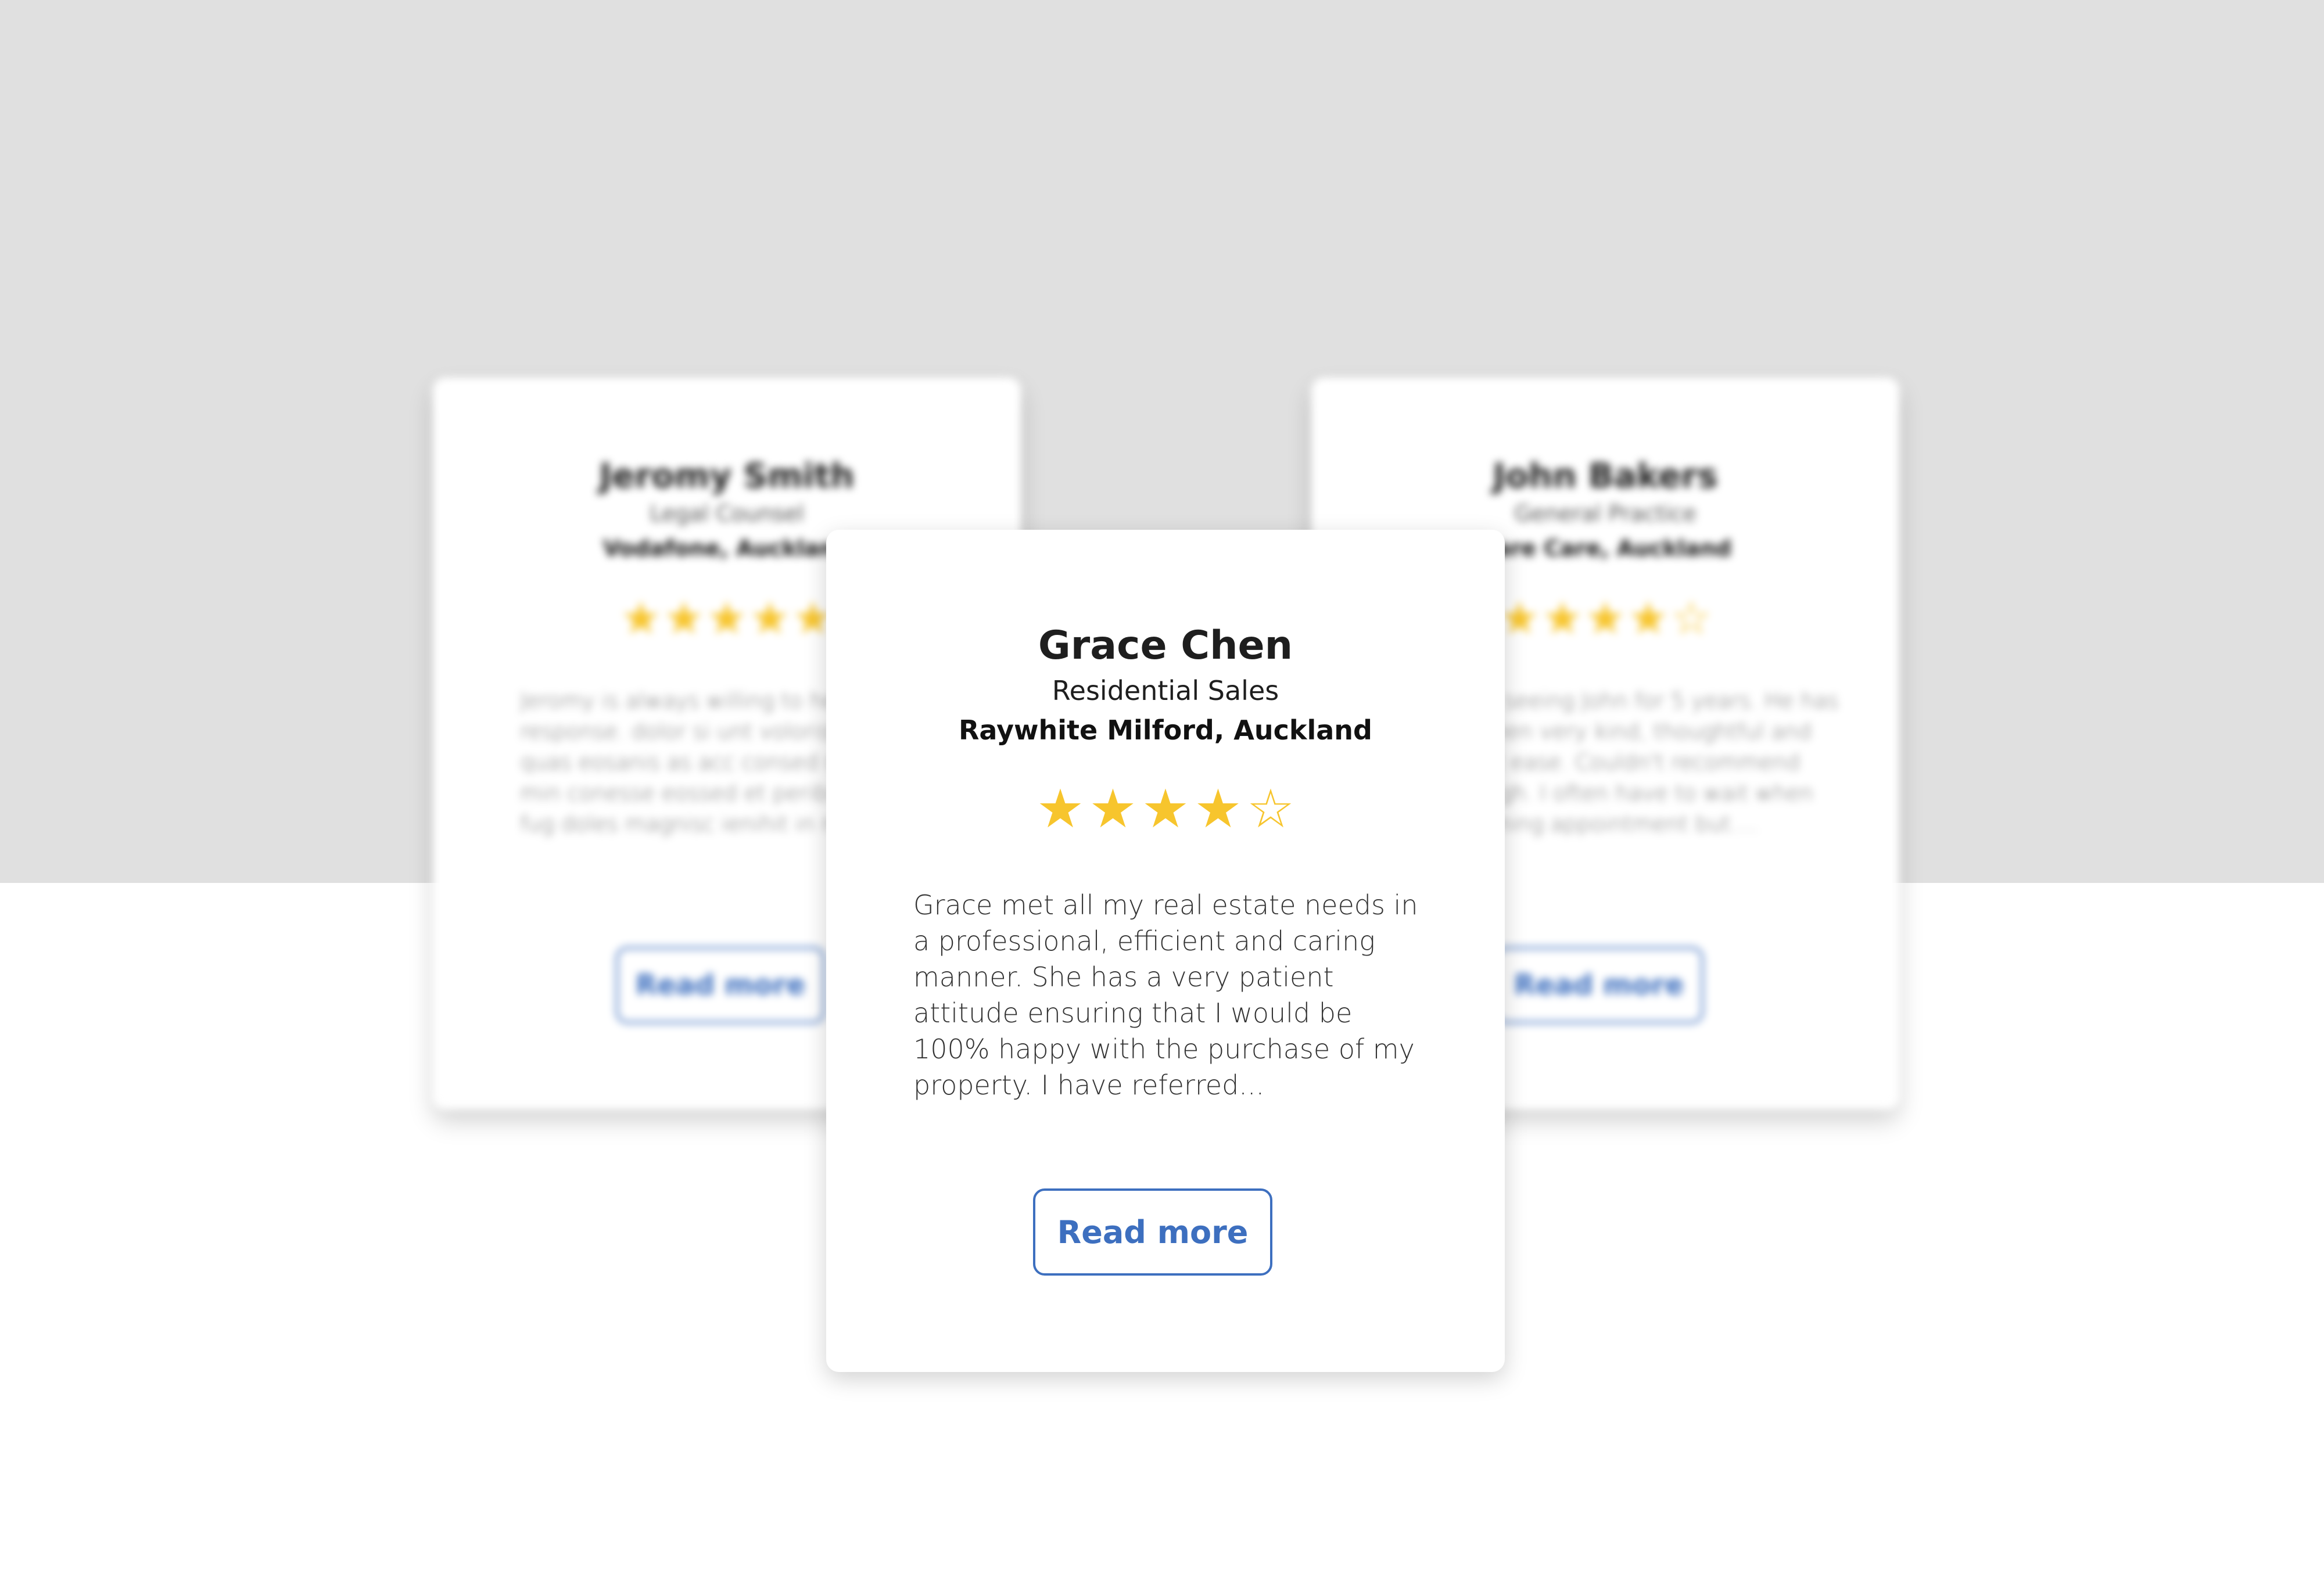 This screenshot has width=2324, height=1573. What do you see at coordinates (1165, 646) in the screenshot?
I see `reviewer-name: Grace Chen` at bounding box center [1165, 646].